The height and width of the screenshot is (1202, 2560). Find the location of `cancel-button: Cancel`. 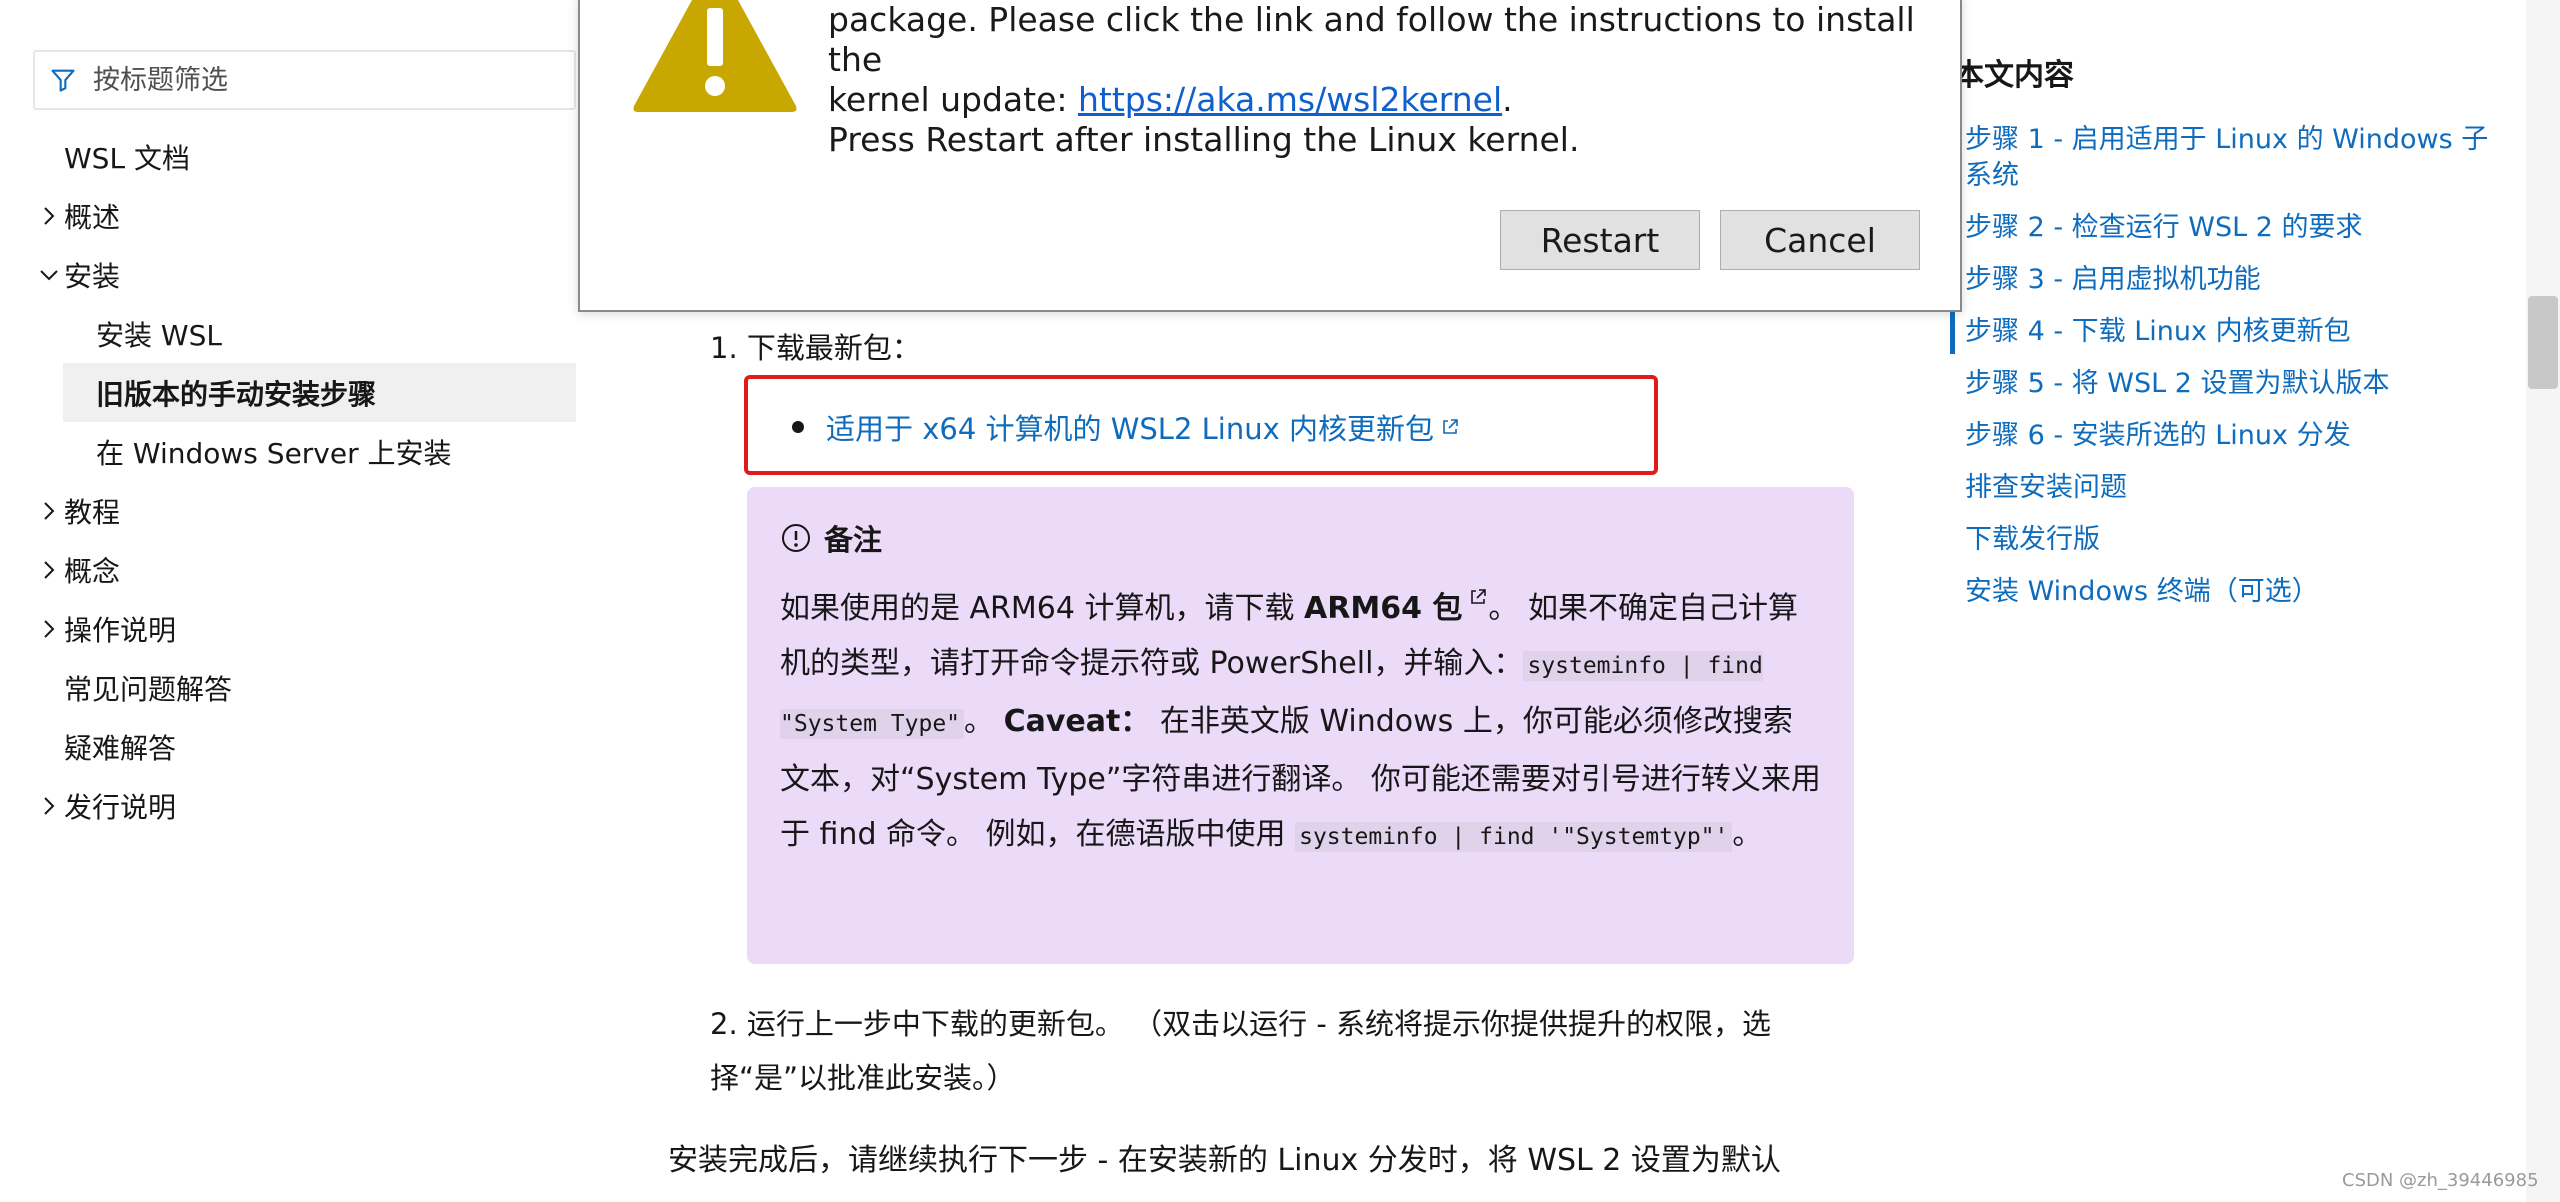

cancel-button: Cancel is located at coordinates (1820, 240).